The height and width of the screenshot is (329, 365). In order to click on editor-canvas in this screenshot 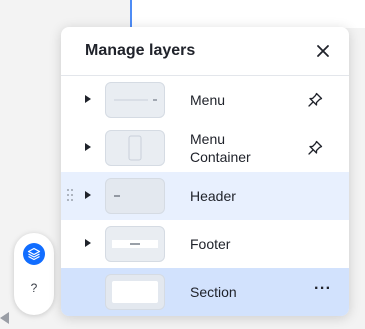, I will do `click(247, 14)`.